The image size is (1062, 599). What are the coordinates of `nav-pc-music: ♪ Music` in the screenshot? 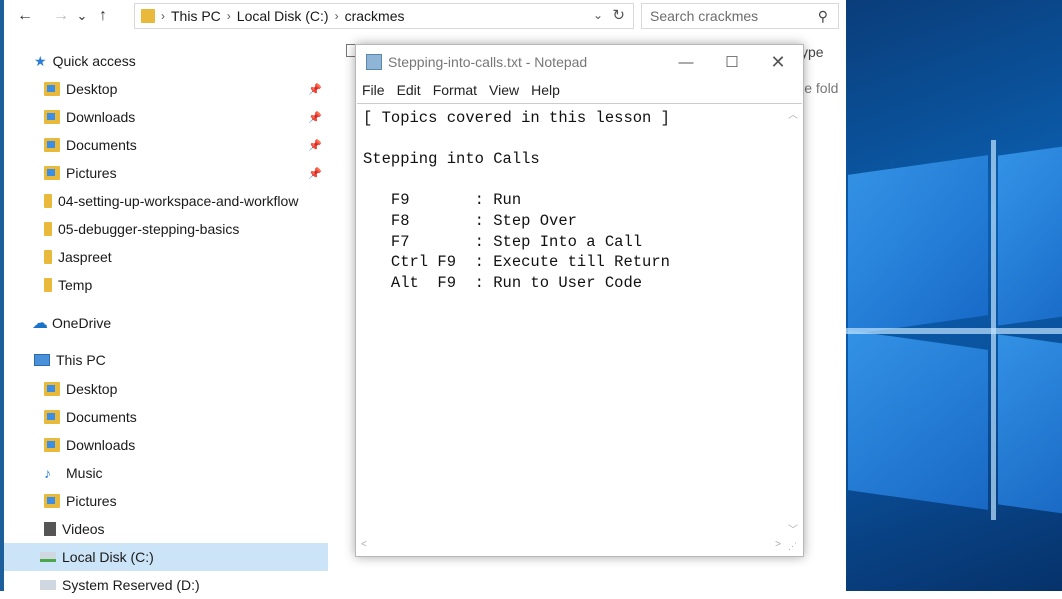 It's located at (166, 473).